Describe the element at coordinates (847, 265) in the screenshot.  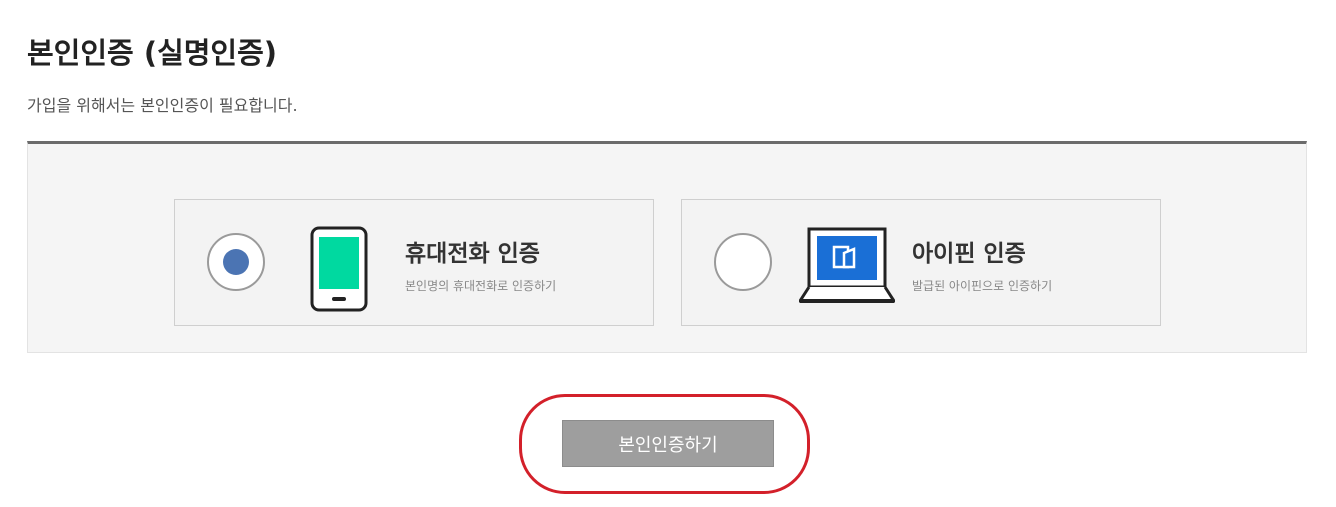
I see `laptop-ipin-icon` at that location.